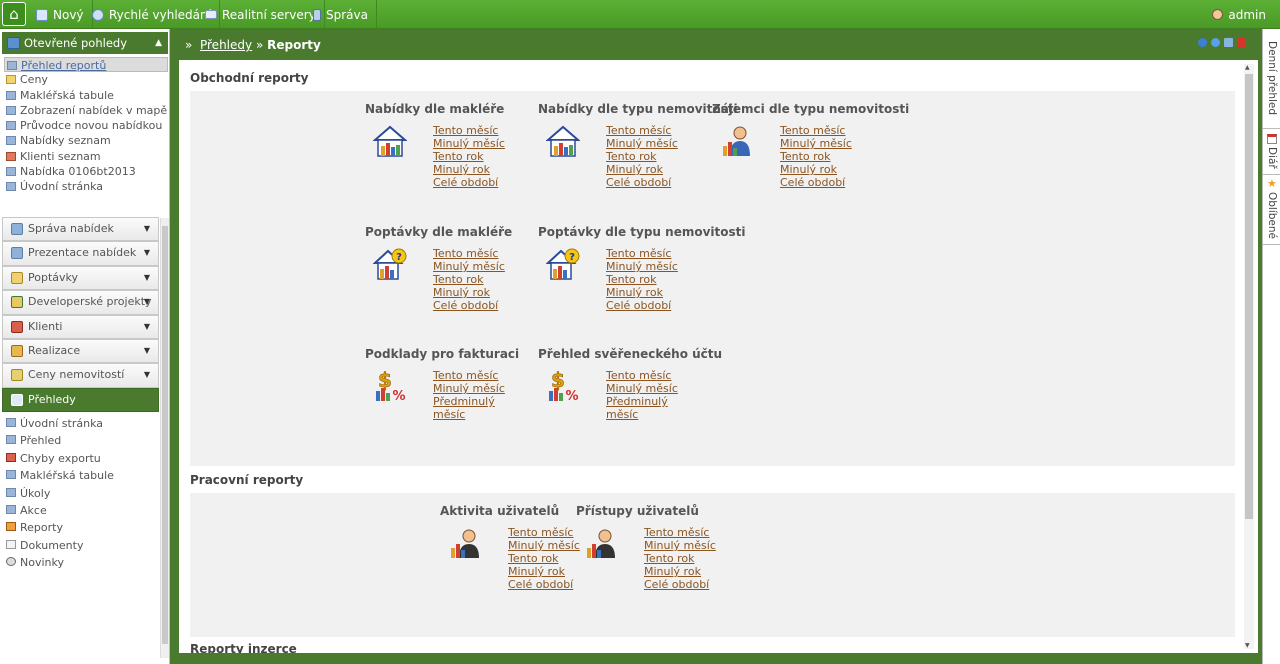 The image size is (1280, 664). What do you see at coordinates (81, 475) in the screenshot?
I see `sub-item: Makléřská tabule` at bounding box center [81, 475].